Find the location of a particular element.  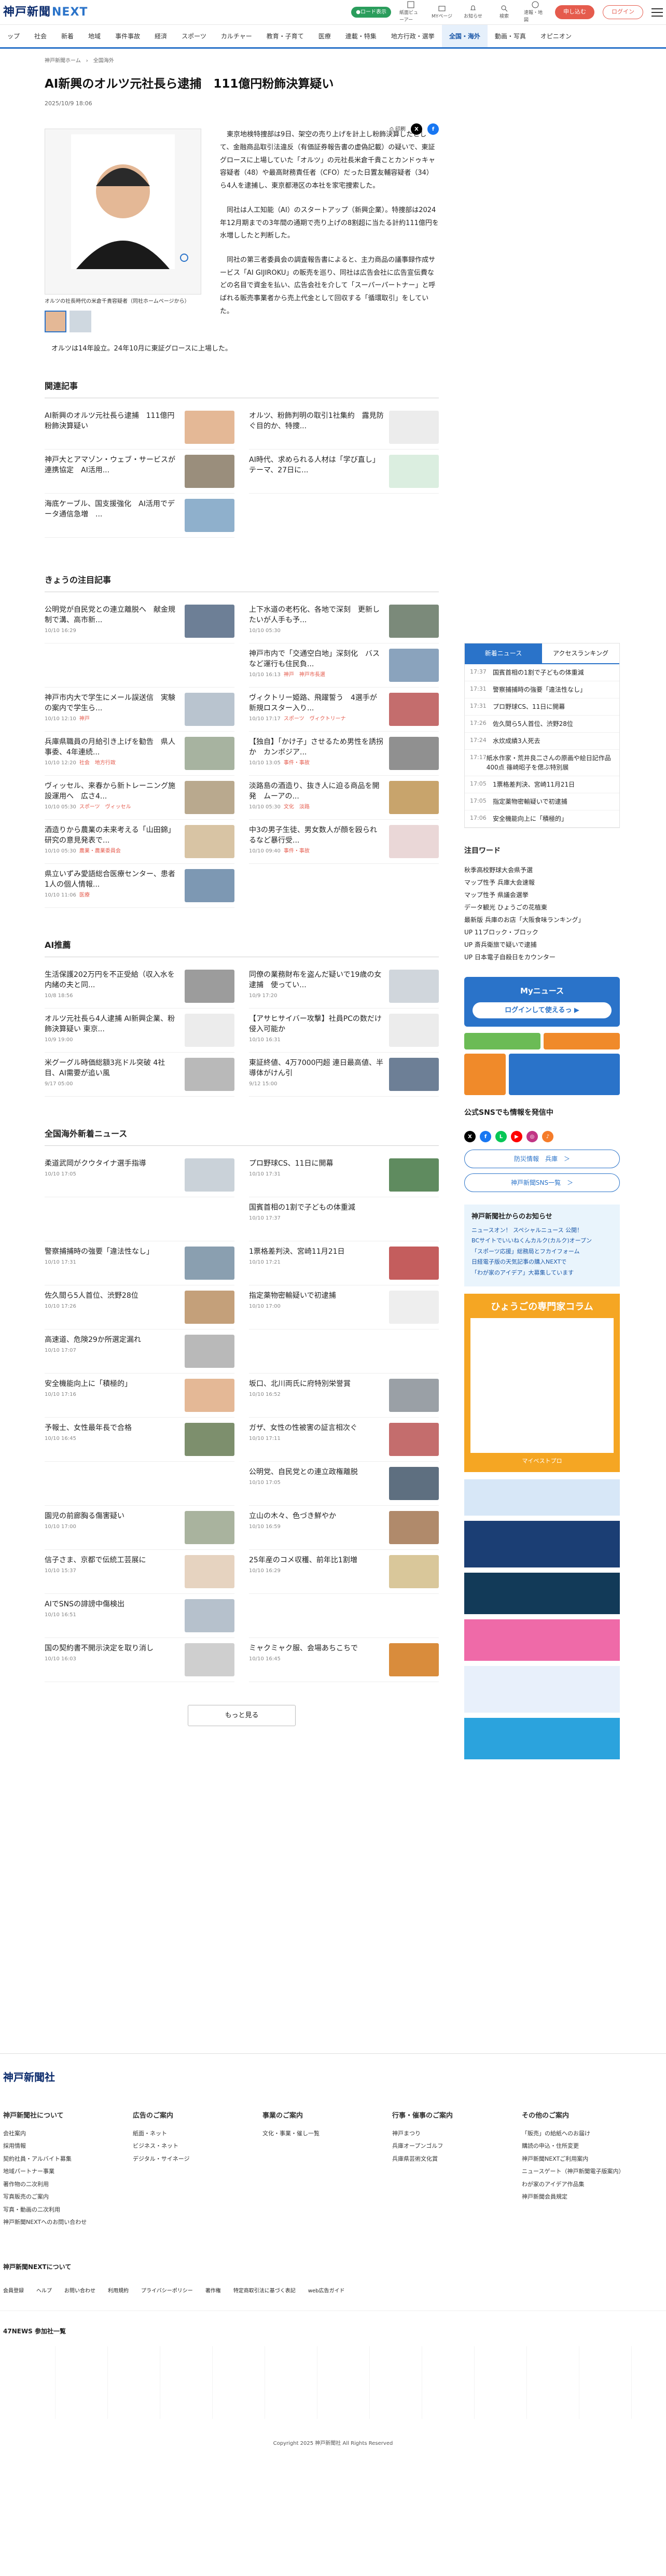

footer-link: 会社案内 is located at coordinates (68, 2134).